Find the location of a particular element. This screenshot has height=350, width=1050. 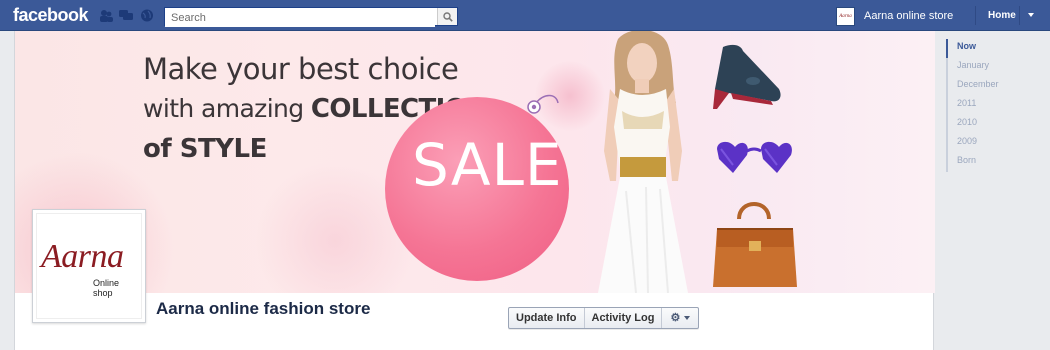

timeline-item: December is located at coordinates (998, 86).